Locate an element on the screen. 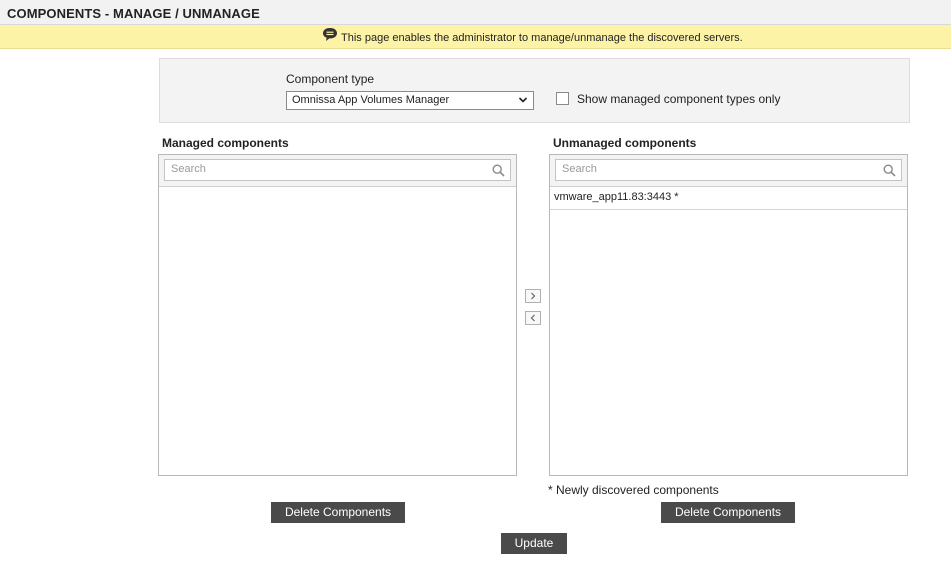 This screenshot has width=951, height=562. managed-search-input: Search is located at coordinates (337, 170).